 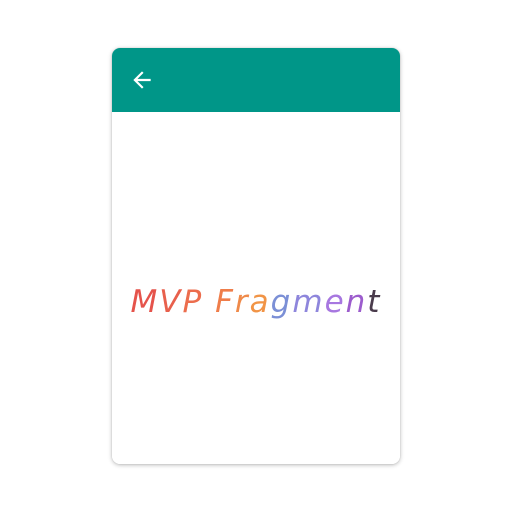 I want to click on title-letter: F, so click(x=225, y=302).